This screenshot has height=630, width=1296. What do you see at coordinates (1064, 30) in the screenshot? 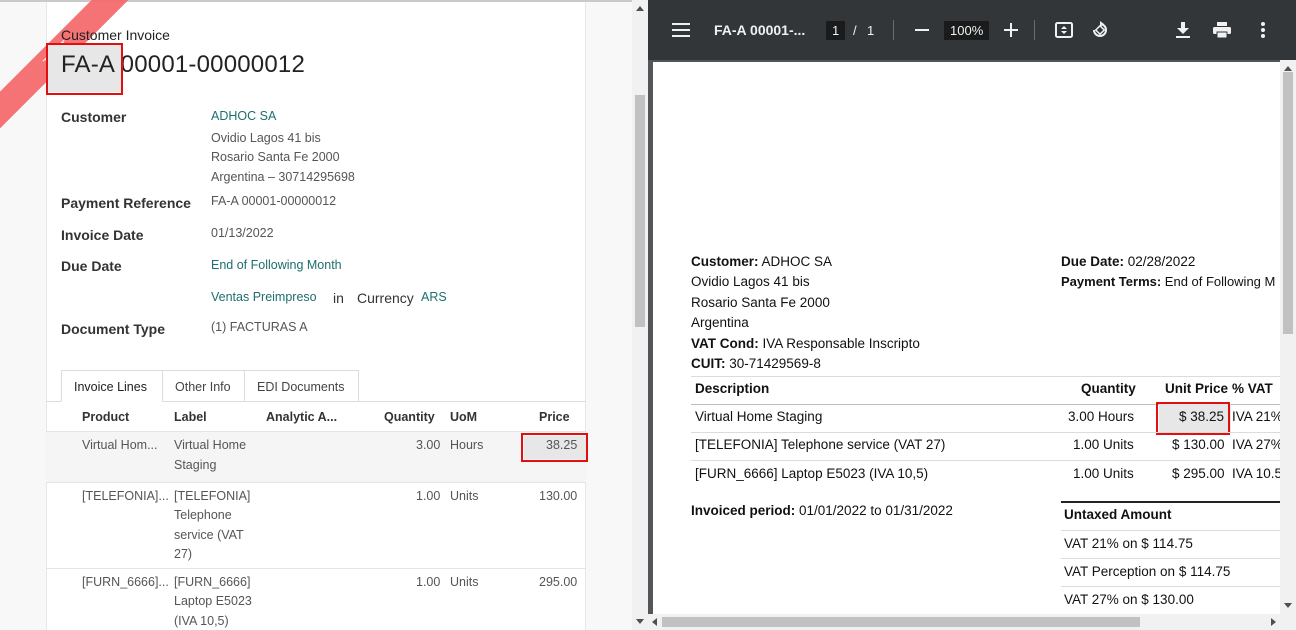
I see `fit-page-icon` at bounding box center [1064, 30].